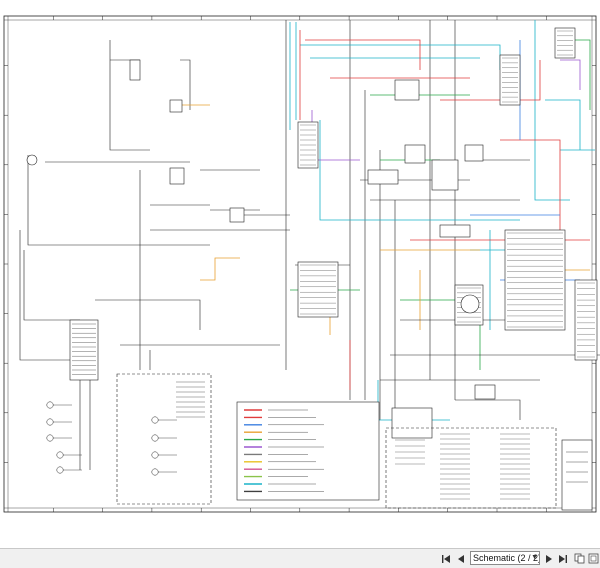 This screenshot has width=600, height=568. Describe the element at coordinates (470, 304) in the screenshot. I see `motor-symbol` at that location.